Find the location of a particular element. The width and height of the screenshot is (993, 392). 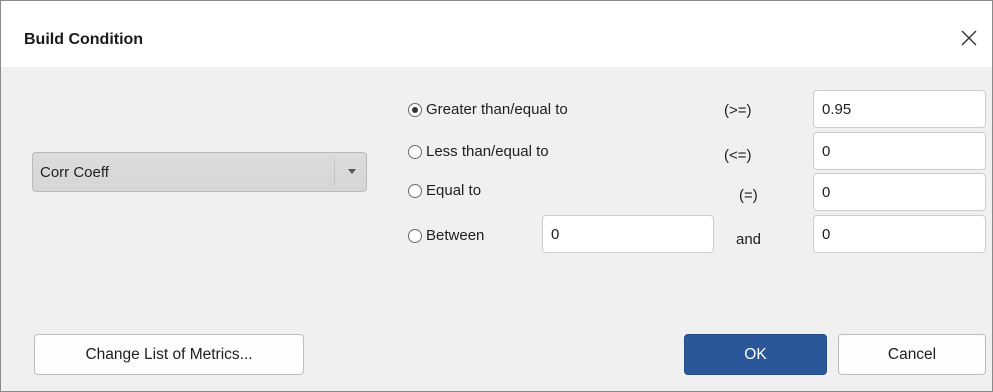

metric-dropdown-value: Corr Coeff is located at coordinates (74, 172).